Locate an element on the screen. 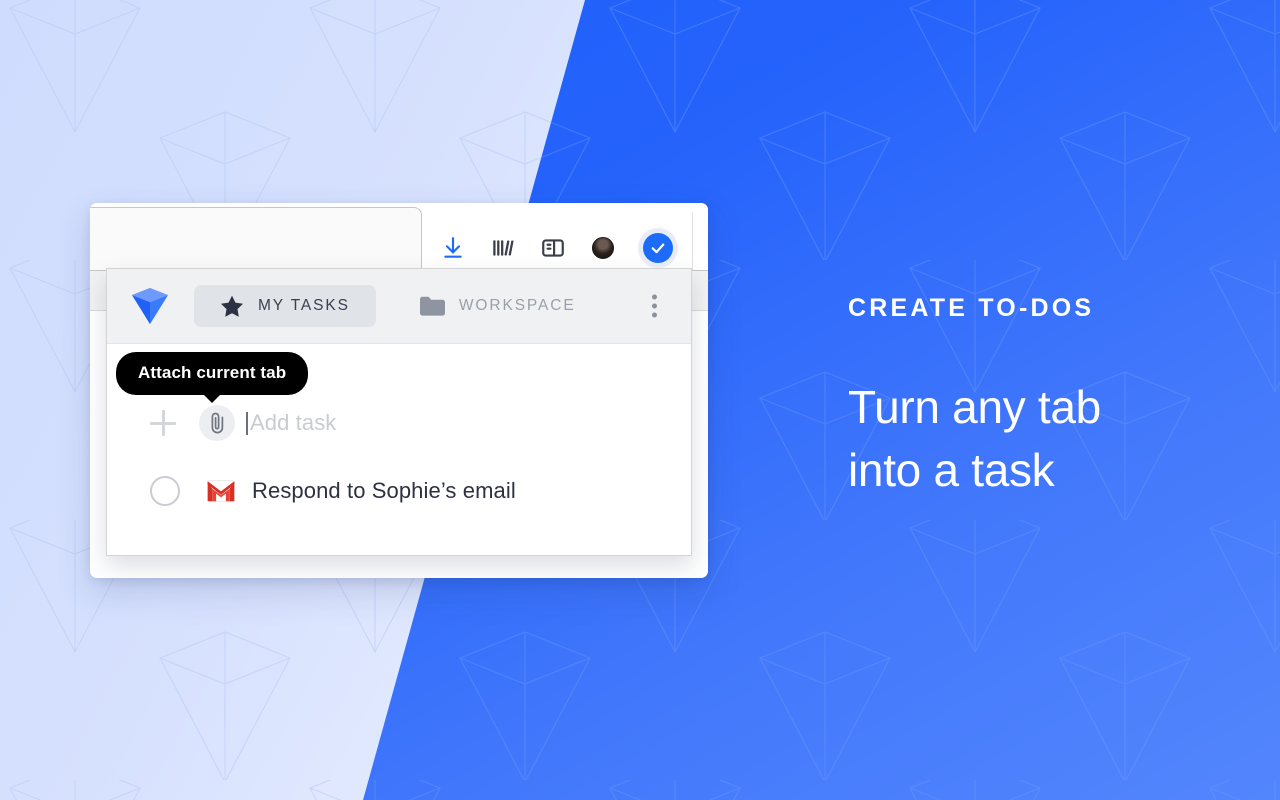 The image size is (1280, 800). account-avatar is located at coordinates (603, 248).